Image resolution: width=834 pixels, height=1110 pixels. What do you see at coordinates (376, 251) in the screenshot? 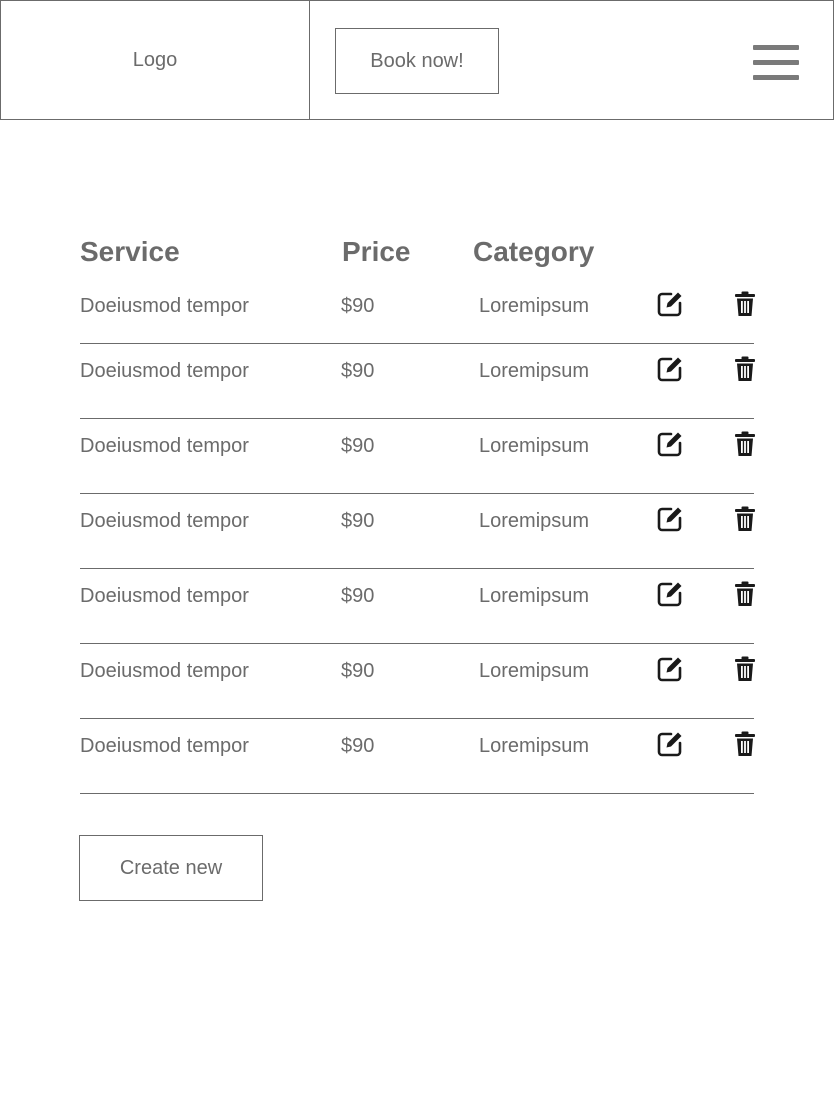
I see `column-header-price: Price` at bounding box center [376, 251].